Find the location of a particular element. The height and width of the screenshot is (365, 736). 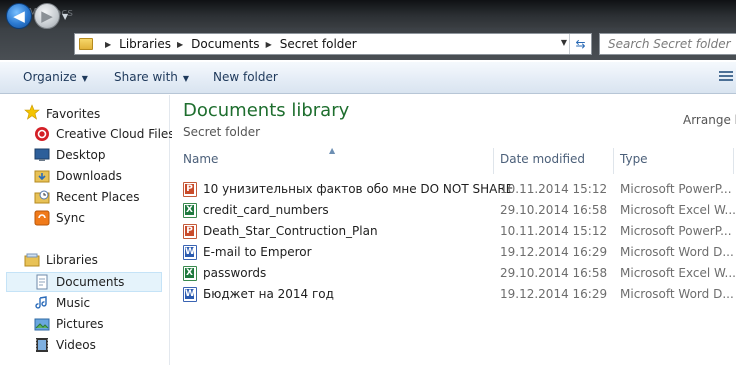

sidebar-item-creative-cloud-files: Creative Cloud Files is located at coordinates (115, 134).